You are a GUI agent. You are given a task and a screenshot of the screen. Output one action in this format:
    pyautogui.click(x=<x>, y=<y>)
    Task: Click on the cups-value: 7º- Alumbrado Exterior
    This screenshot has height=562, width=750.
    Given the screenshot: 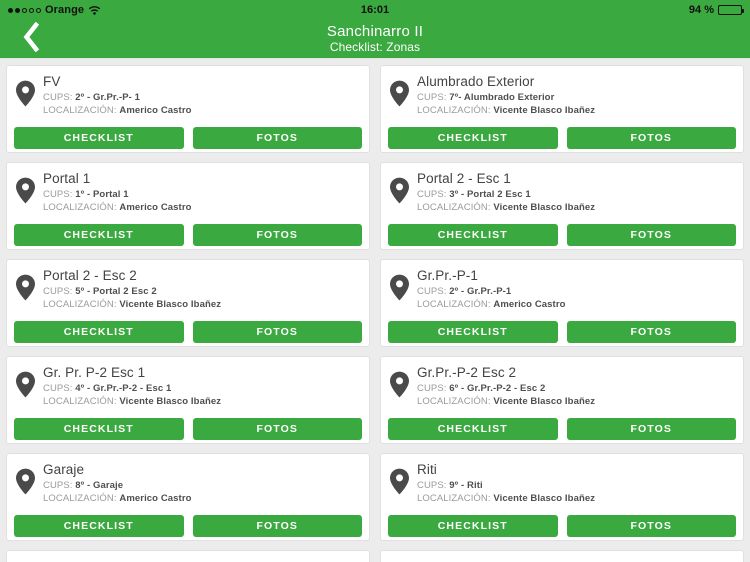 What is the action you would take?
    pyautogui.click(x=502, y=97)
    